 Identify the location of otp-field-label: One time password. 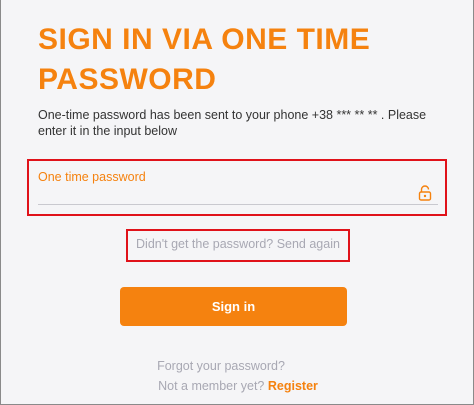
(92, 177).